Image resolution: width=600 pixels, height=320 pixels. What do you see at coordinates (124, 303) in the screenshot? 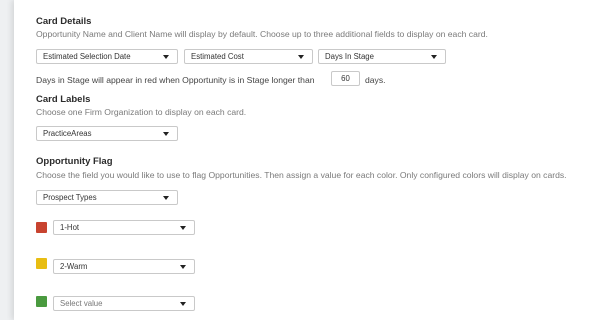
I see `flag-value-select-green: Select value` at bounding box center [124, 303].